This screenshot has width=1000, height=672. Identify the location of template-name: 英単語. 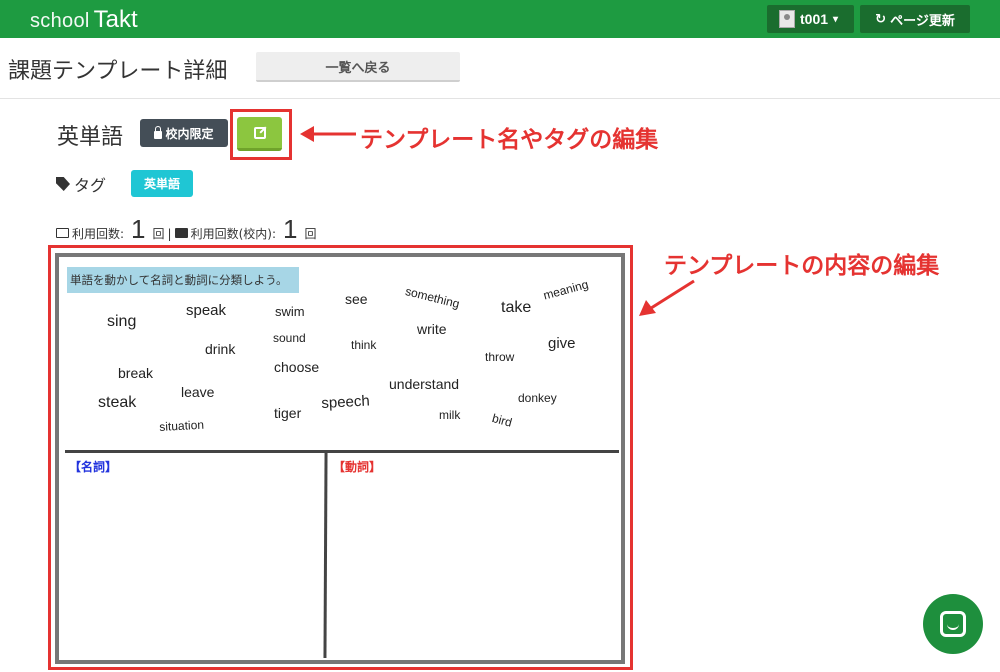
(90, 137).